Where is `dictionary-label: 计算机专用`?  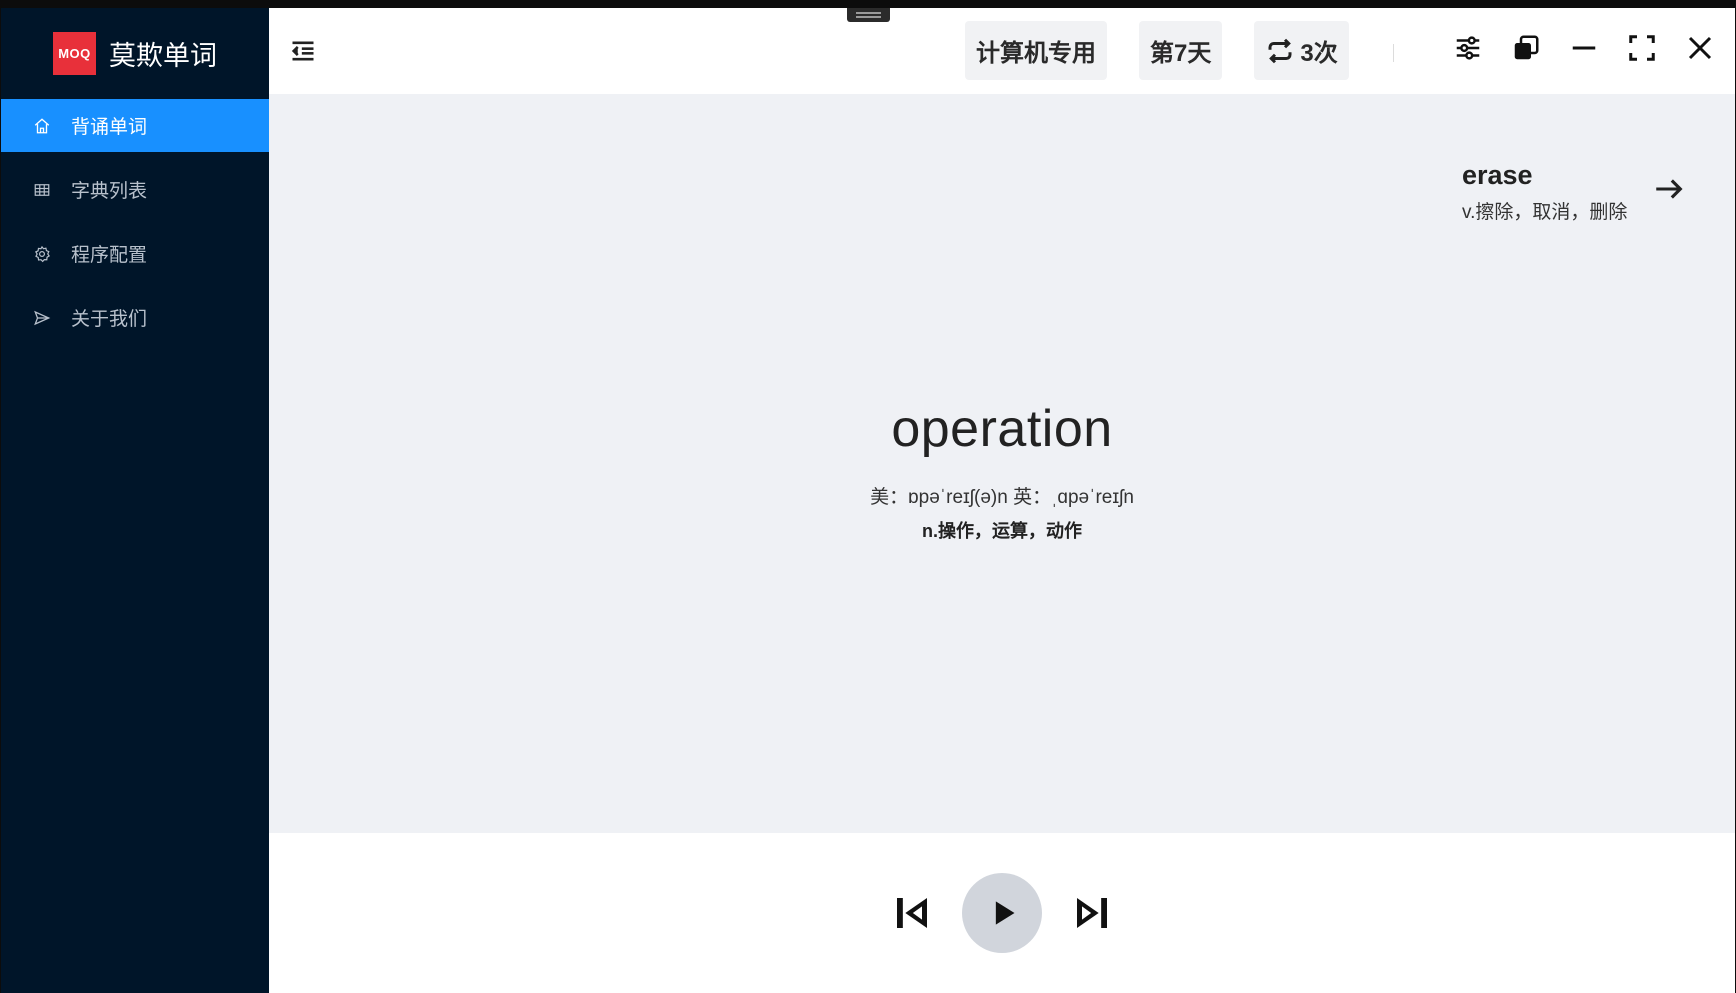 dictionary-label: 计算机专用 is located at coordinates (1036, 53).